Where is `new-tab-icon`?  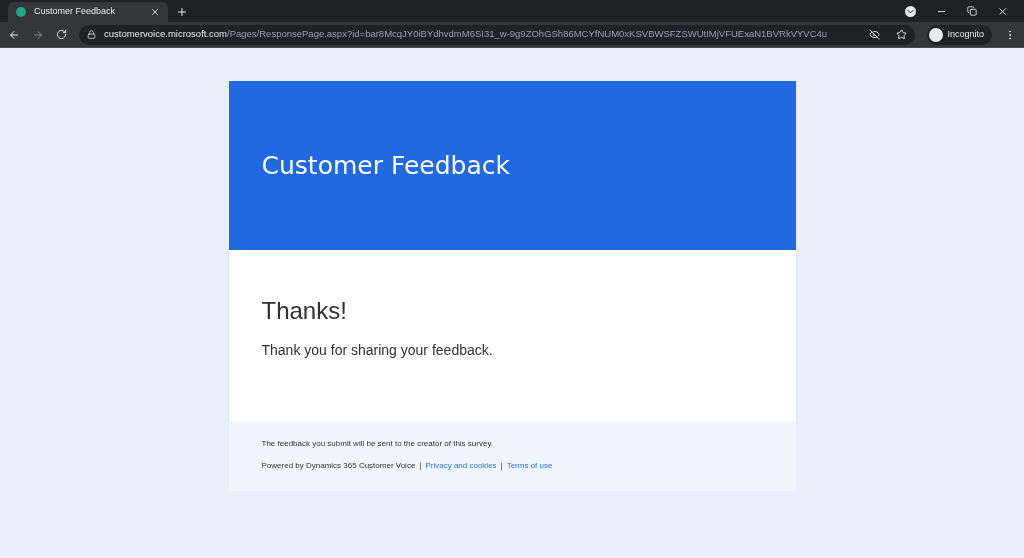 new-tab-icon is located at coordinates (182, 12).